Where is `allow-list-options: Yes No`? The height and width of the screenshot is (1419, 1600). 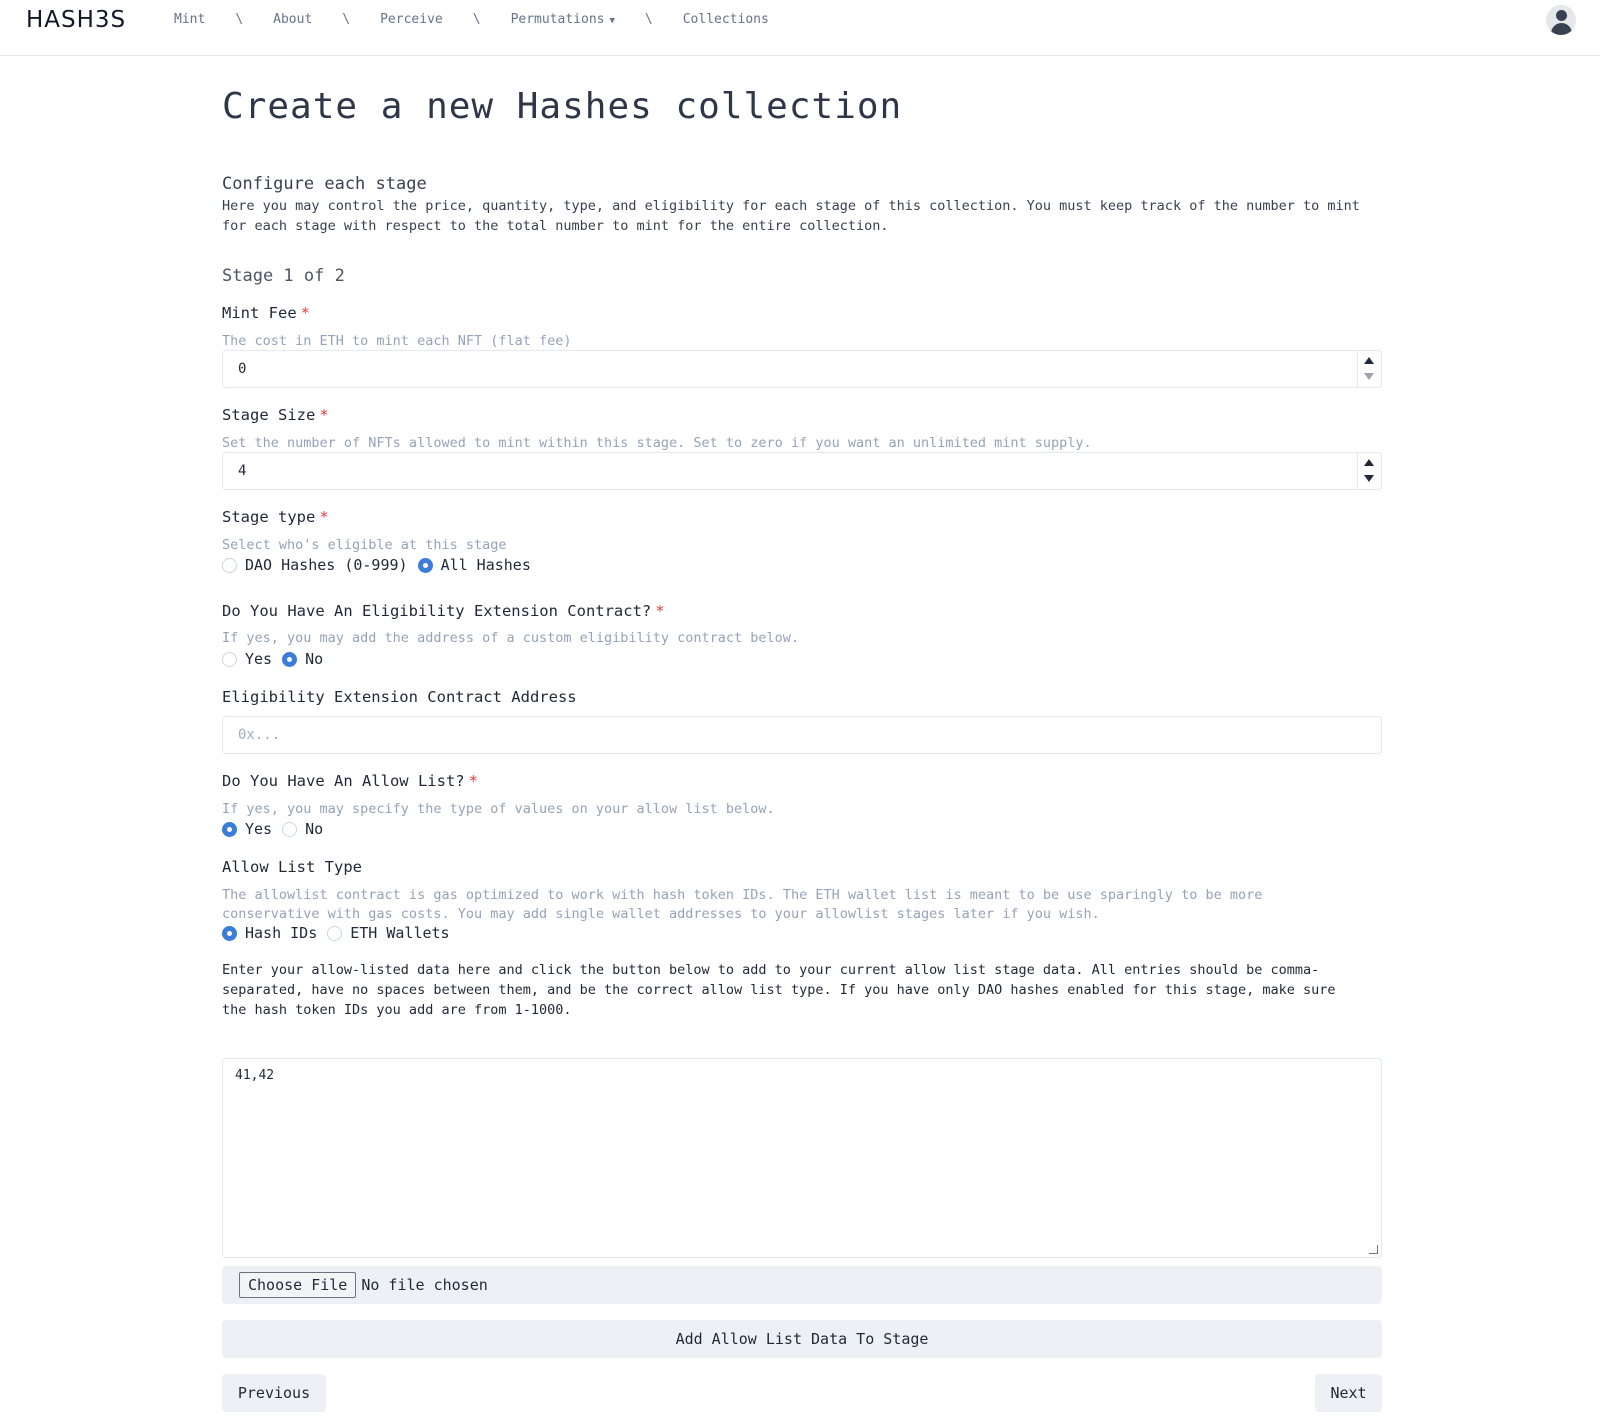
allow-list-options: Yes No is located at coordinates (277, 829).